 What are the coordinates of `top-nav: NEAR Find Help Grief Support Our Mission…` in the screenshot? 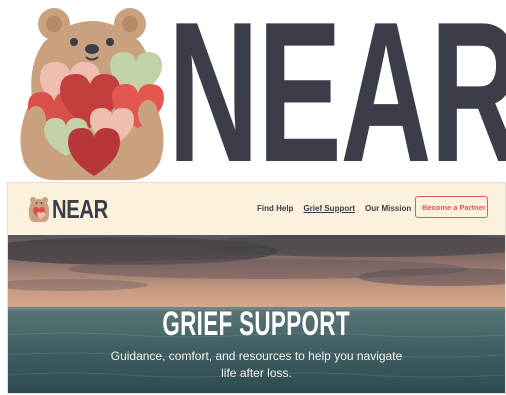 It's located at (256, 209).